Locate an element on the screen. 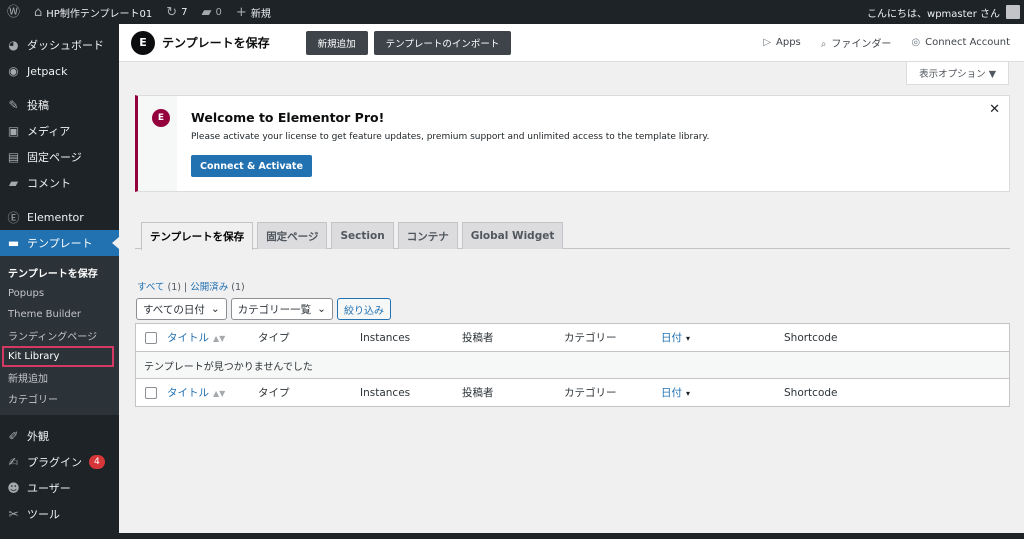  submenu-item: ランディングページ is located at coordinates (59, 335).